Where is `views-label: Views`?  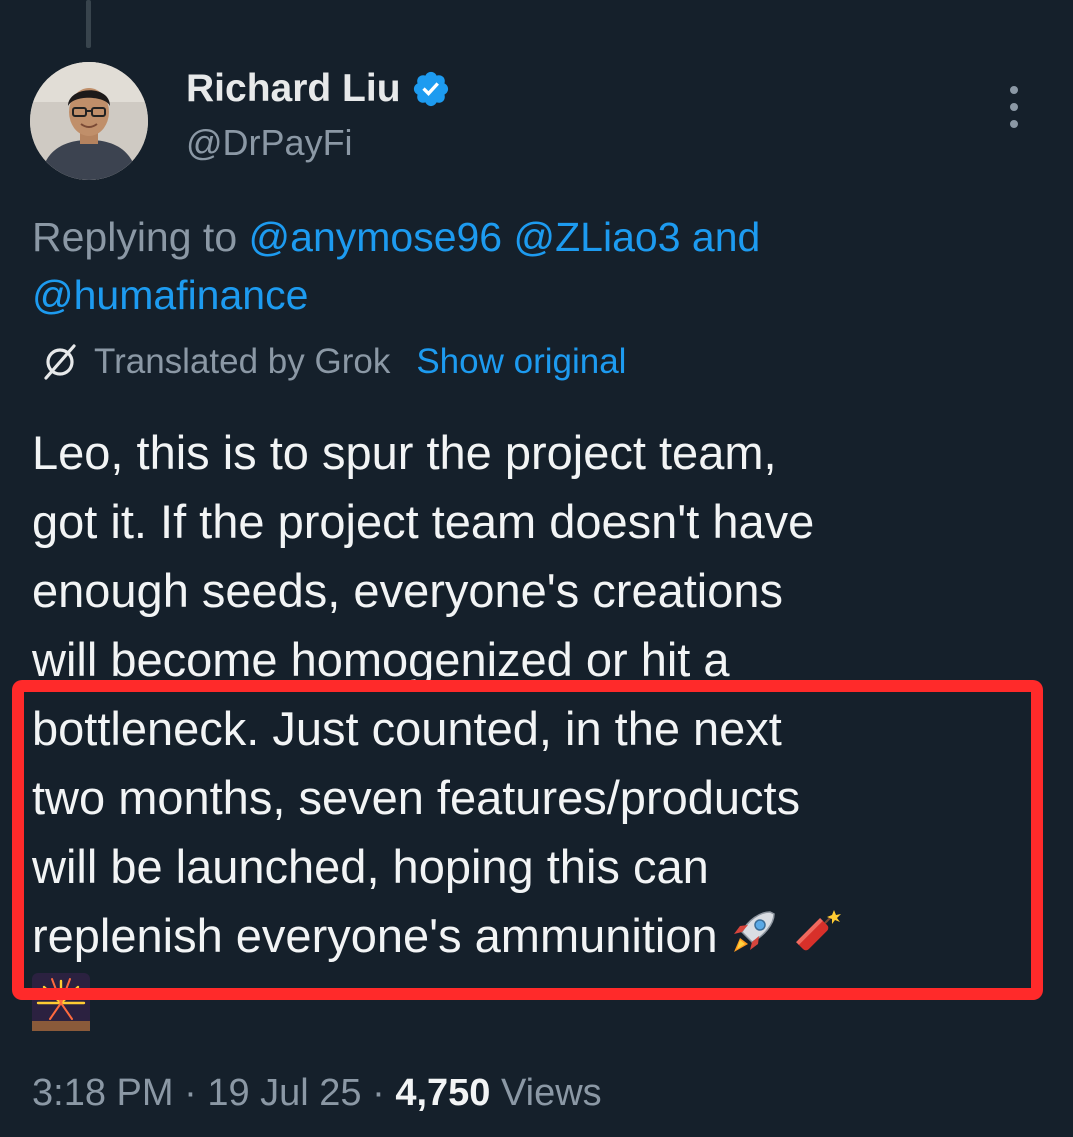
views-label: Views is located at coordinates (551, 1093).